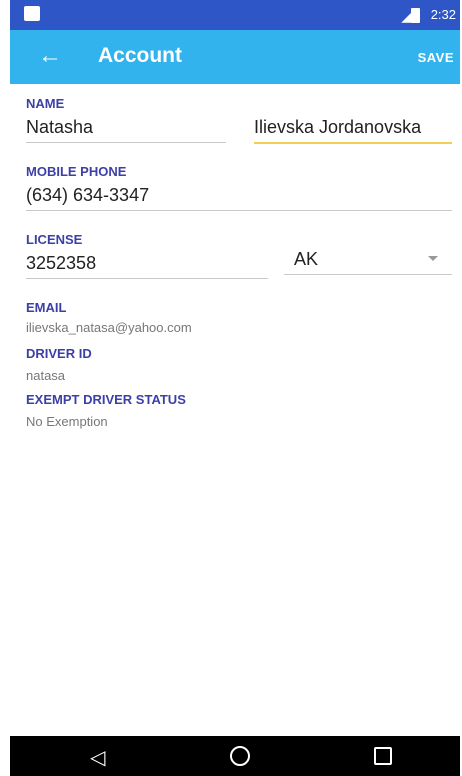 This screenshot has width=462, height=776. What do you see at coordinates (368, 259) in the screenshot?
I see `license-state-select: AK` at bounding box center [368, 259].